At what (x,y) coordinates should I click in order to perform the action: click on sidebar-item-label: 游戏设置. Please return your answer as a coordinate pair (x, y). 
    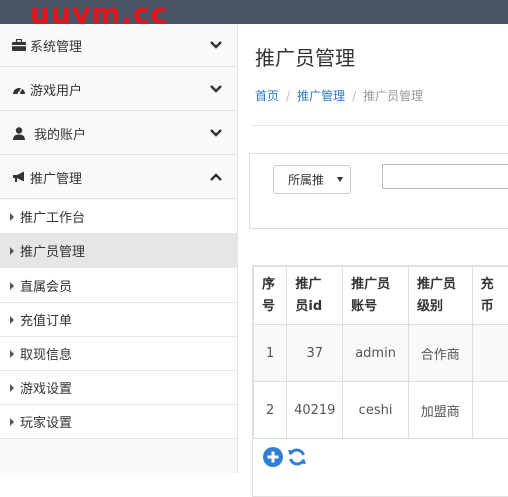
    Looking at the image, I should click on (46, 387).